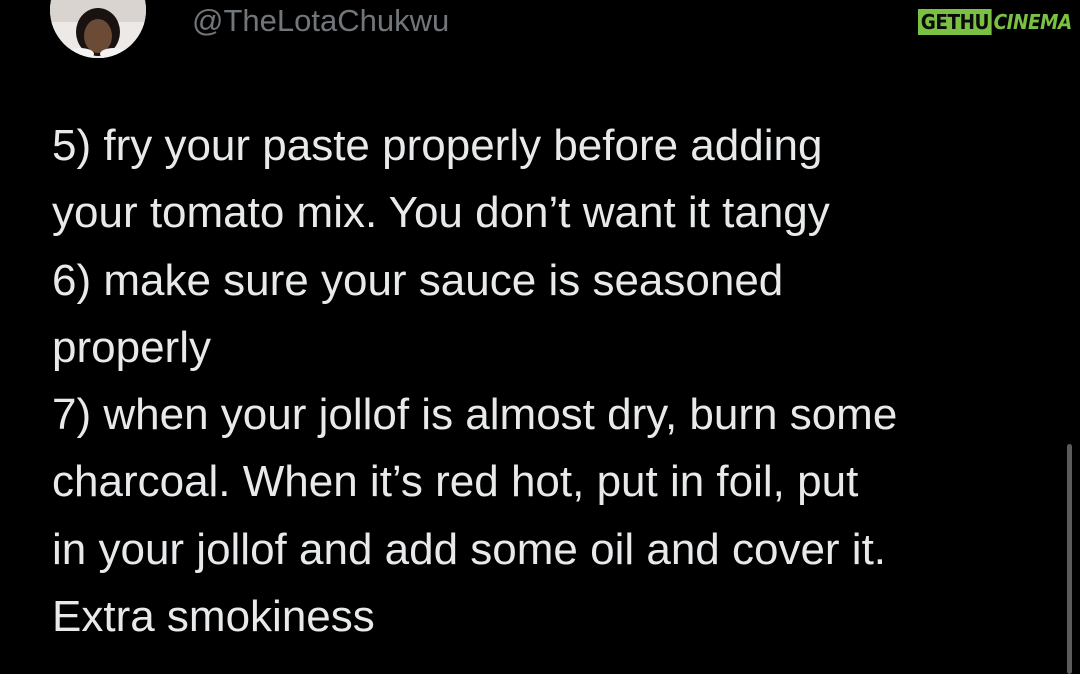  I want to click on profile-photo, so click(98, 29).